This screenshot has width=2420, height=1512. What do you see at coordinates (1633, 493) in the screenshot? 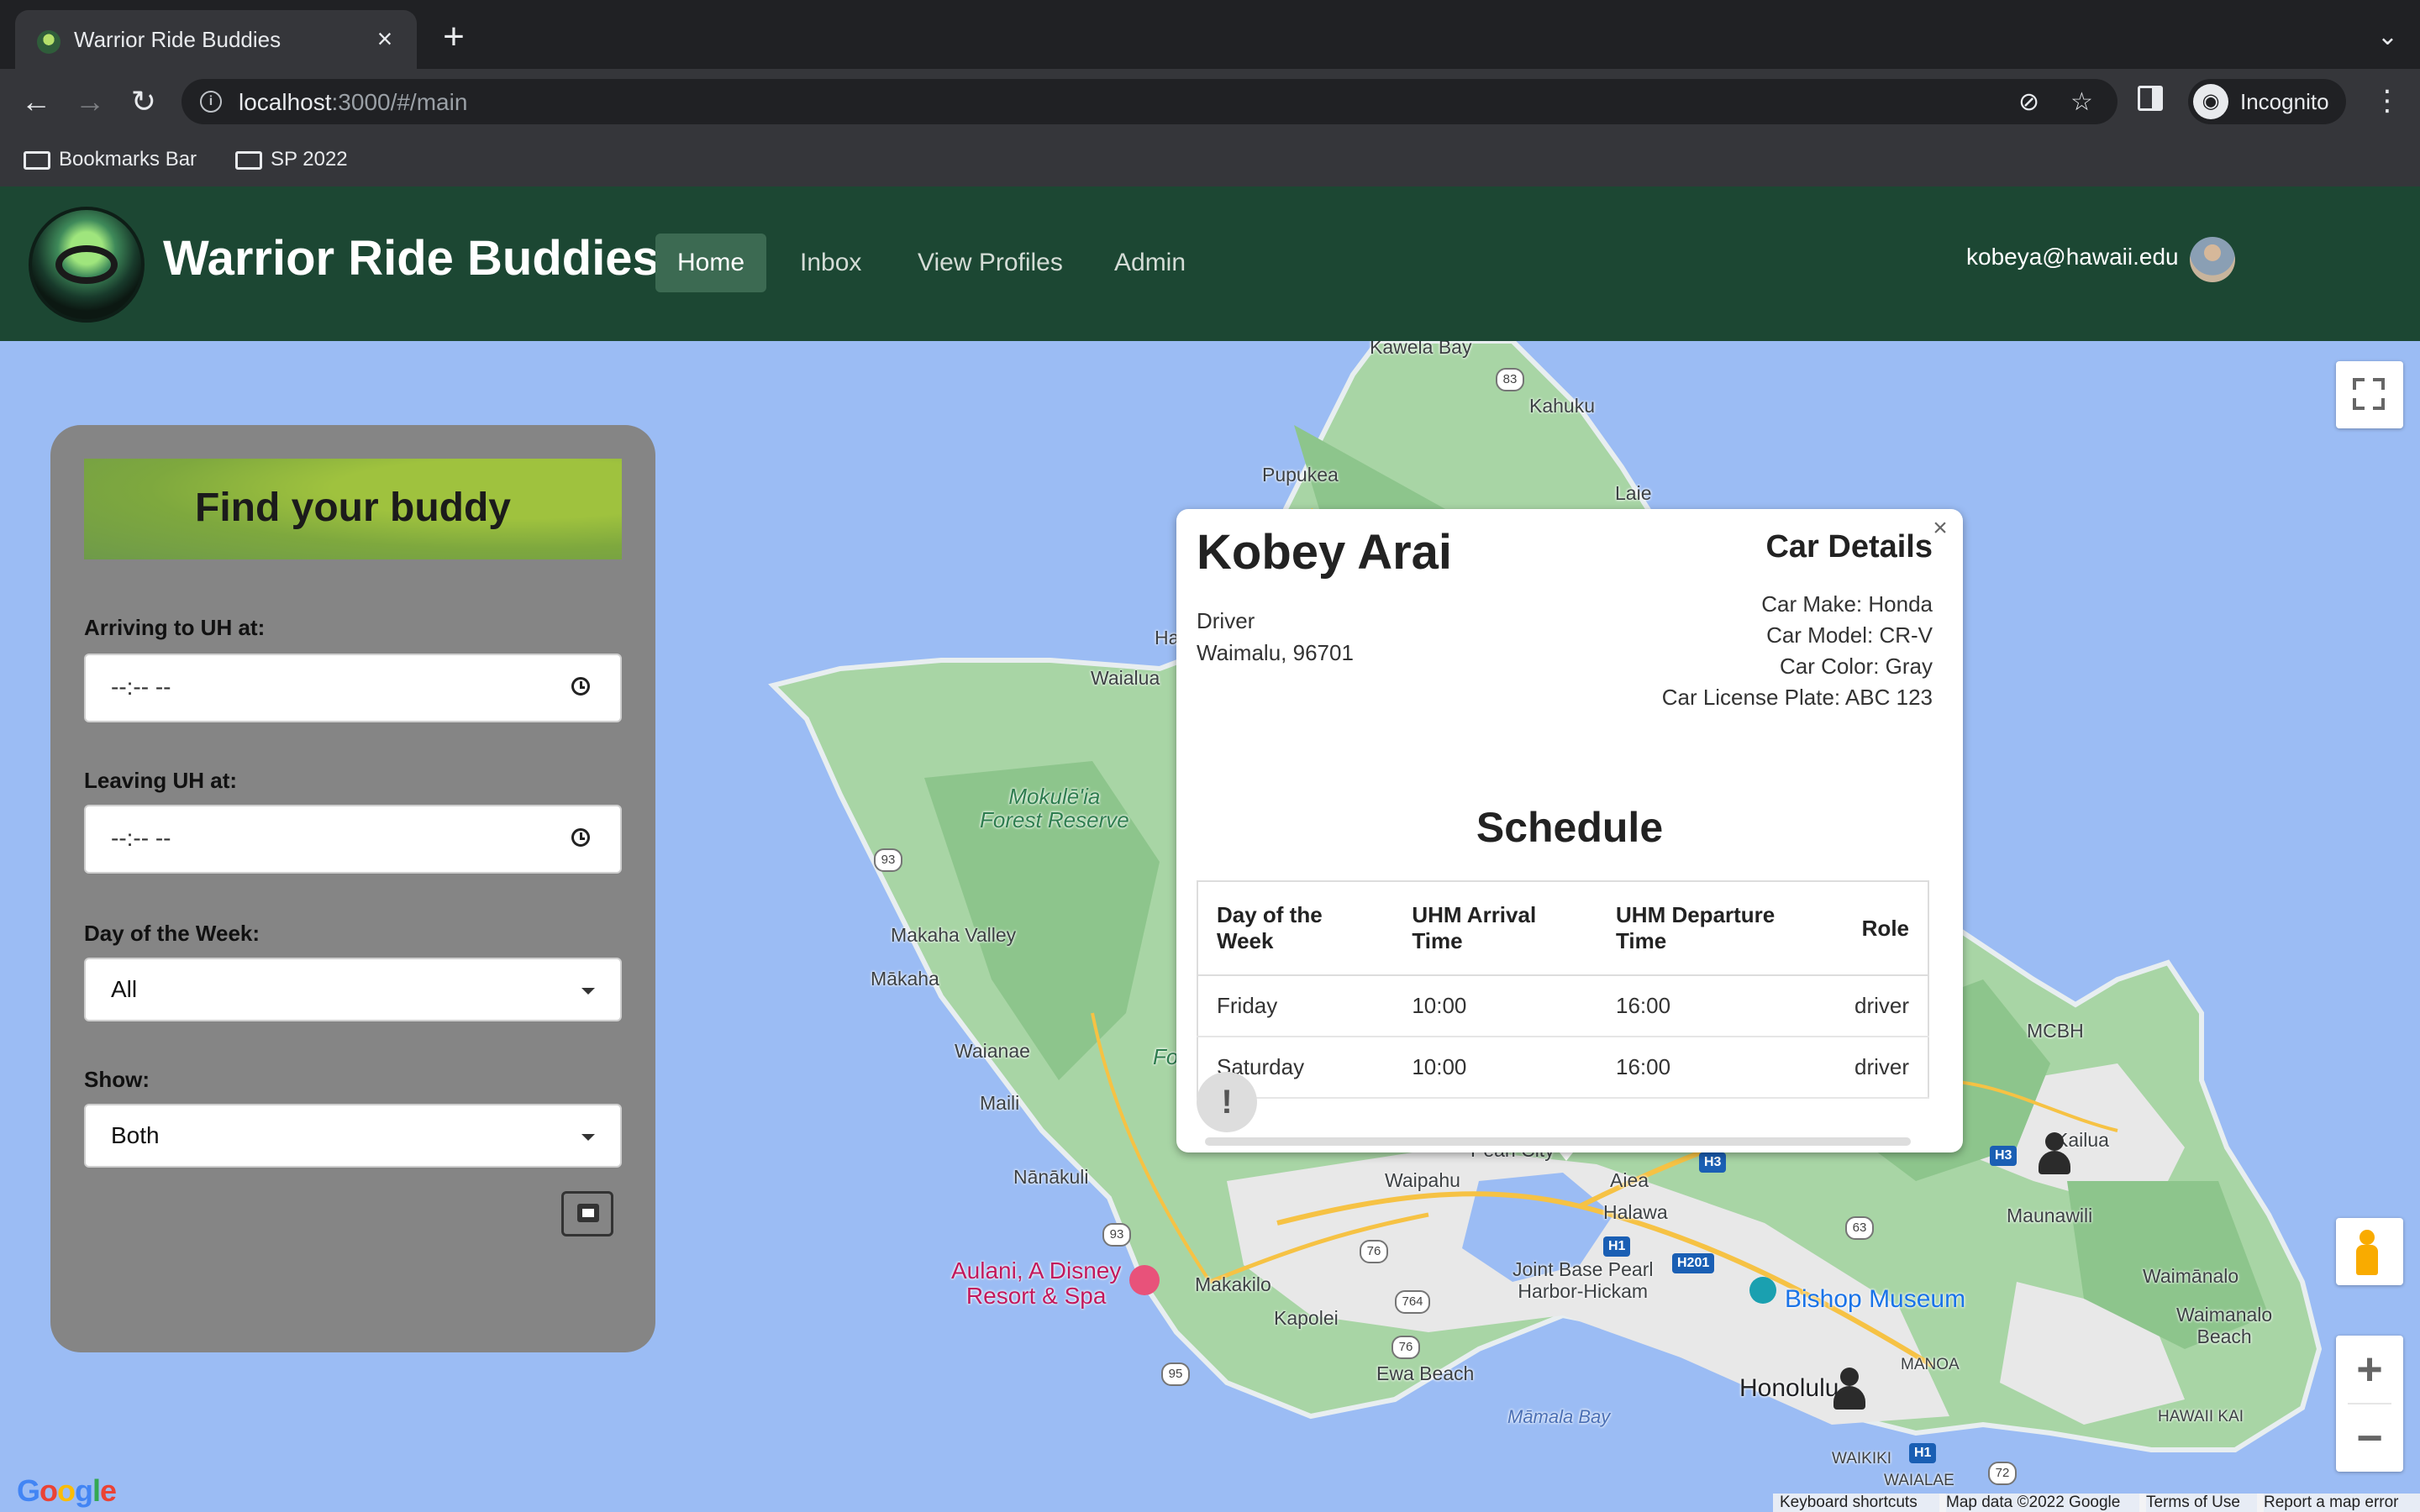
I see `map-label-laie: Laie` at bounding box center [1633, 493].